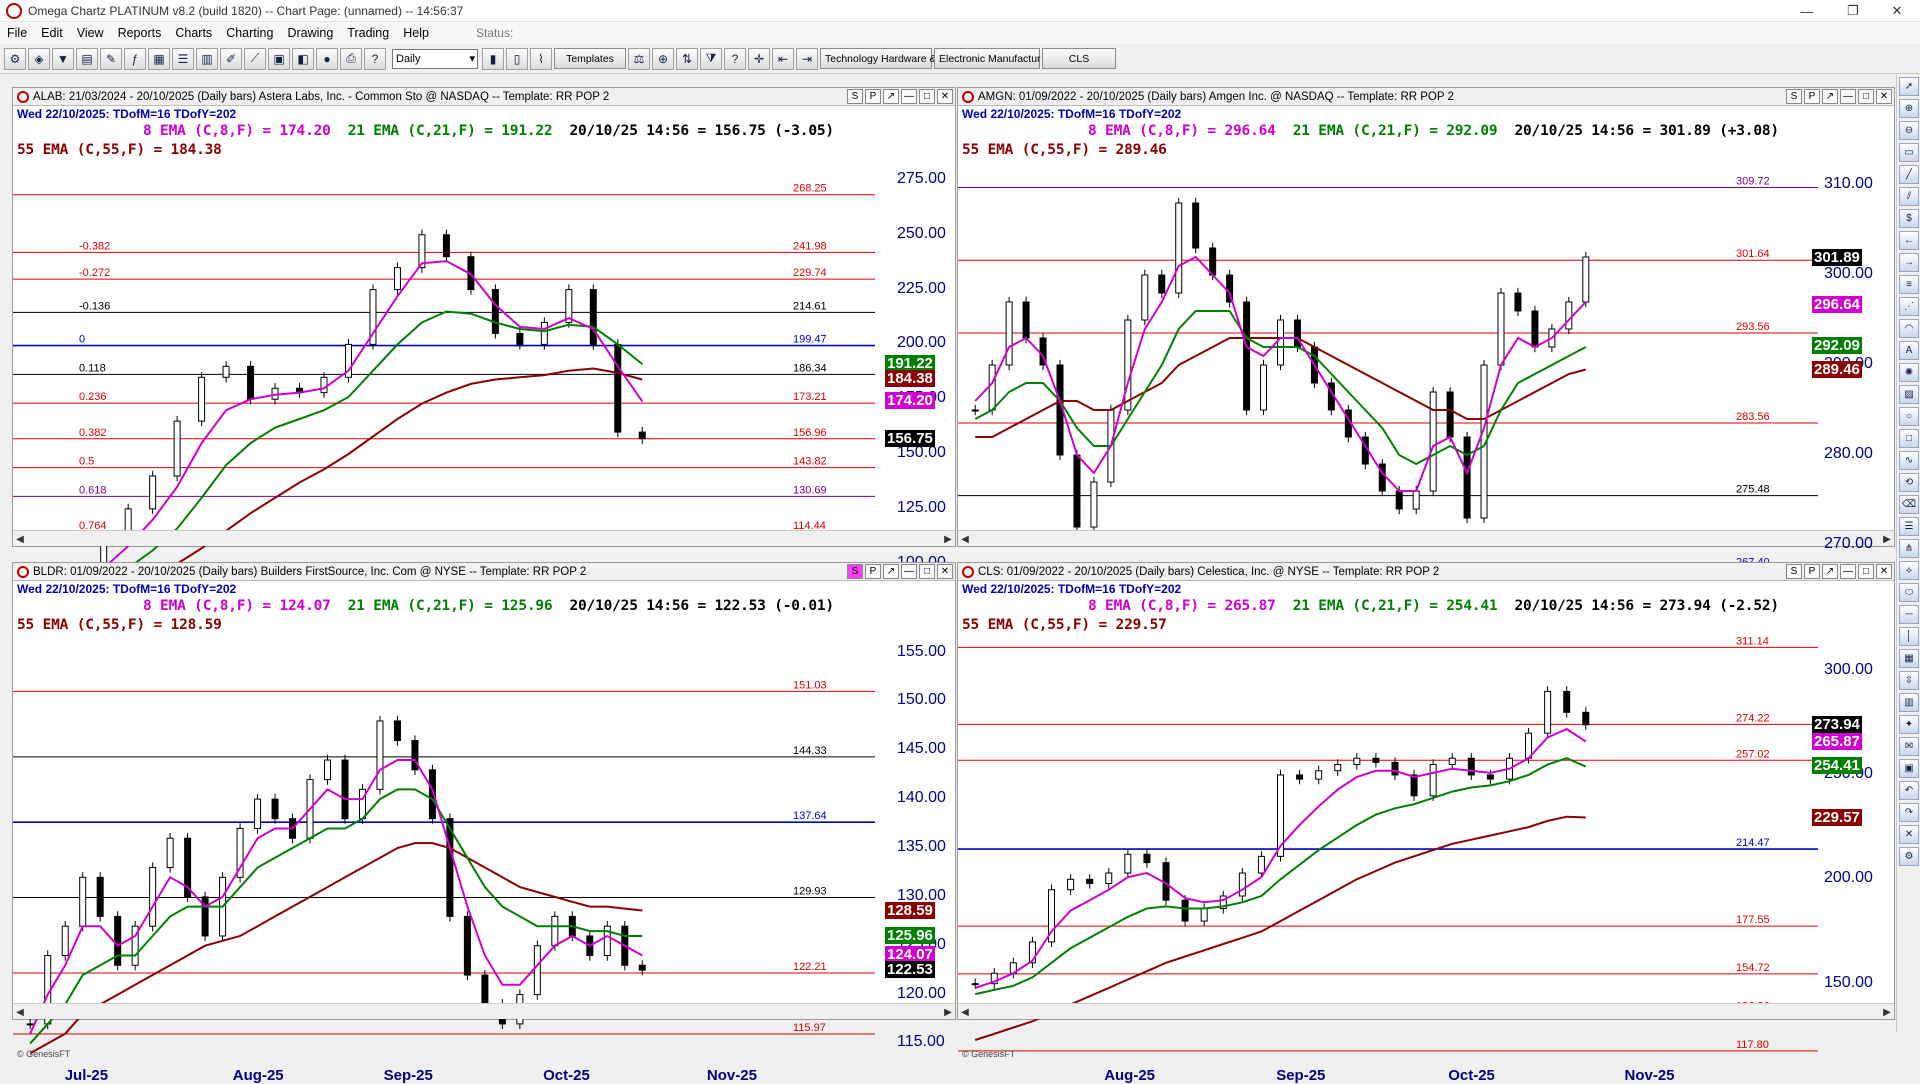  What do you see at coordinates (1909, 438) in the screenshot?
I see `box-icon: □` at bounding box center [1909, 438].